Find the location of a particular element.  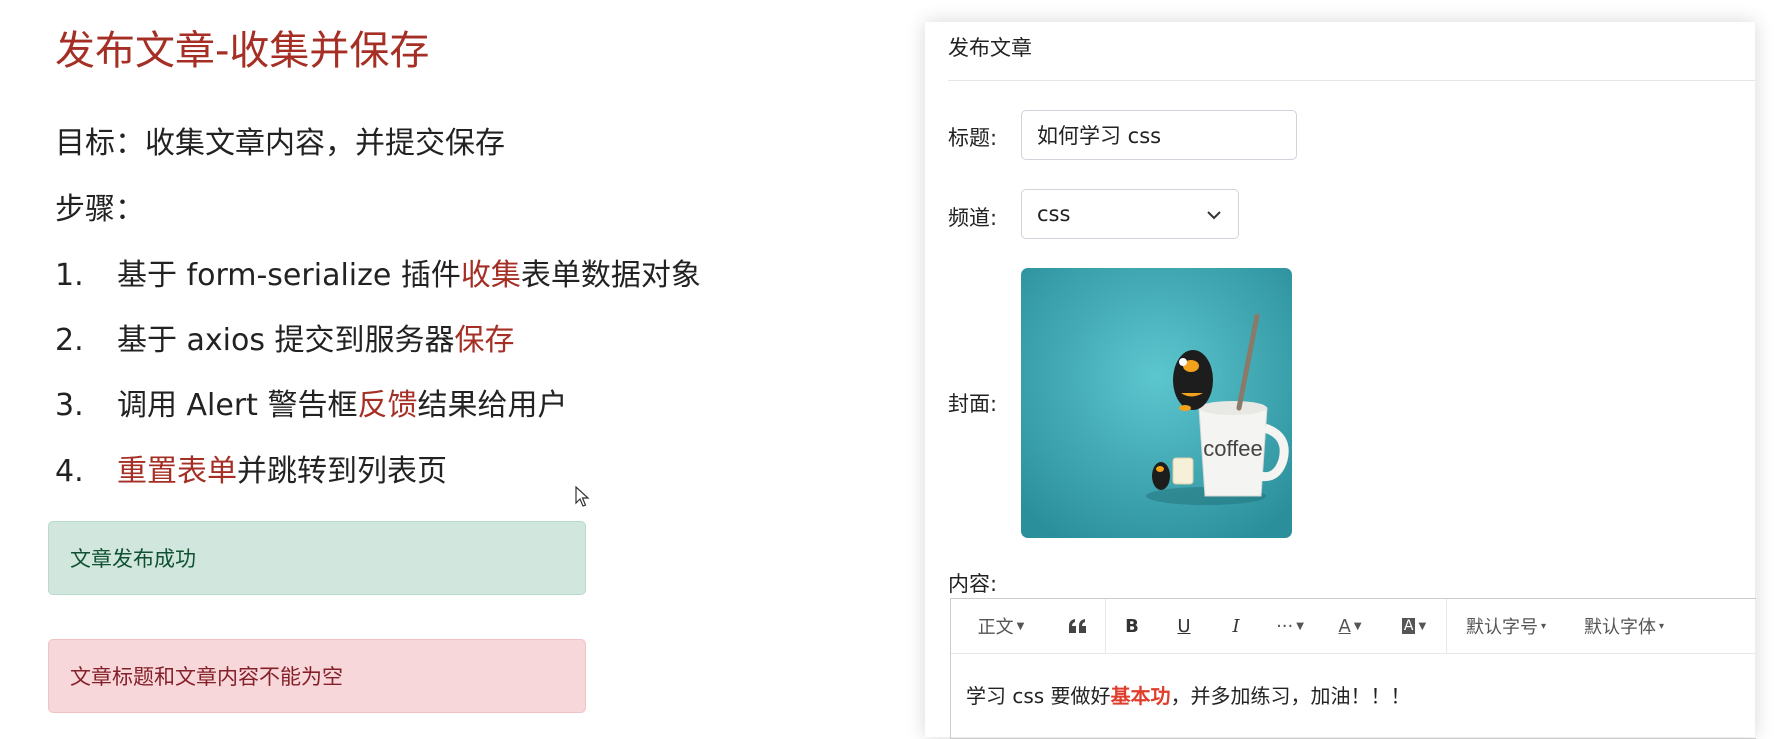

step-highlight: 保存 is located at coordinates (484, 340).